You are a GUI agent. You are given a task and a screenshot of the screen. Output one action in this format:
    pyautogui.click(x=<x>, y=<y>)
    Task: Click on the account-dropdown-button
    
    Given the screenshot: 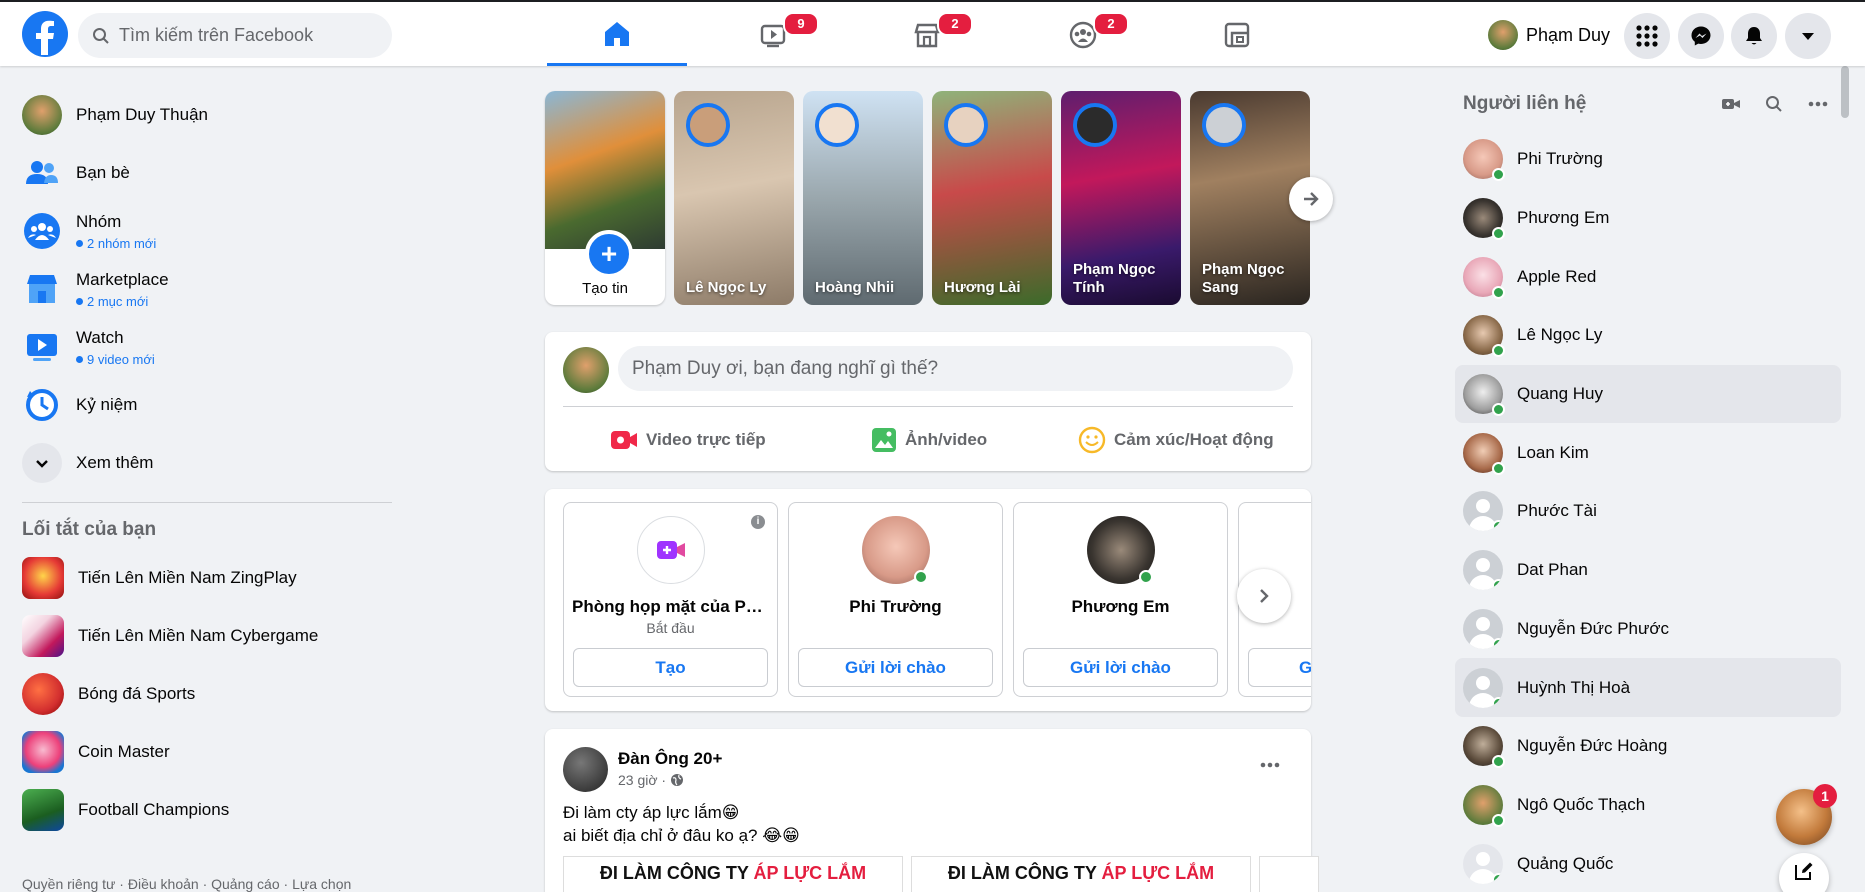 What is the action you would take?
    pyautogui.click(x=1808, y=36)
    